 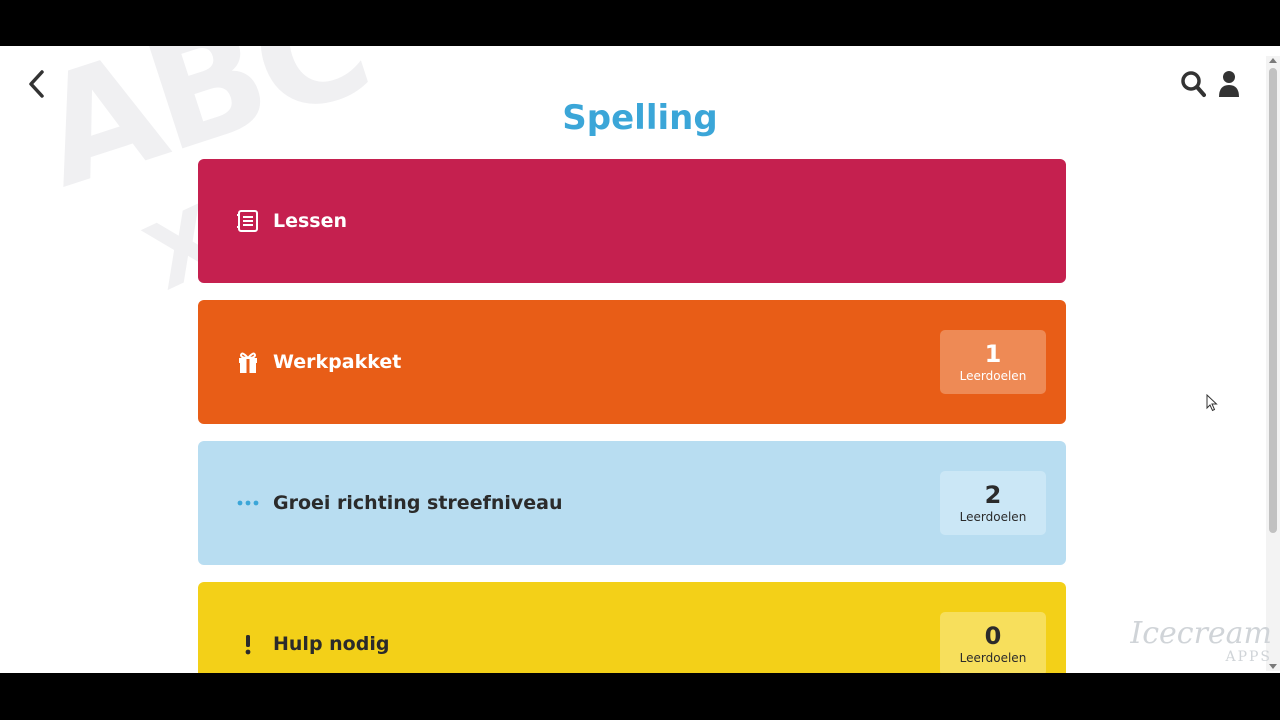 I want to click on search-button, so click(x=1193, y=84).